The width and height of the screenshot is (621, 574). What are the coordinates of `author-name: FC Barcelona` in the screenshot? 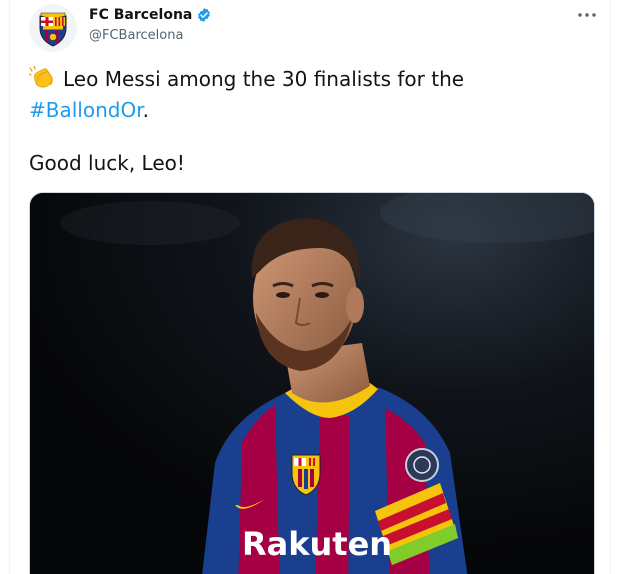 It's located at (140, 15).